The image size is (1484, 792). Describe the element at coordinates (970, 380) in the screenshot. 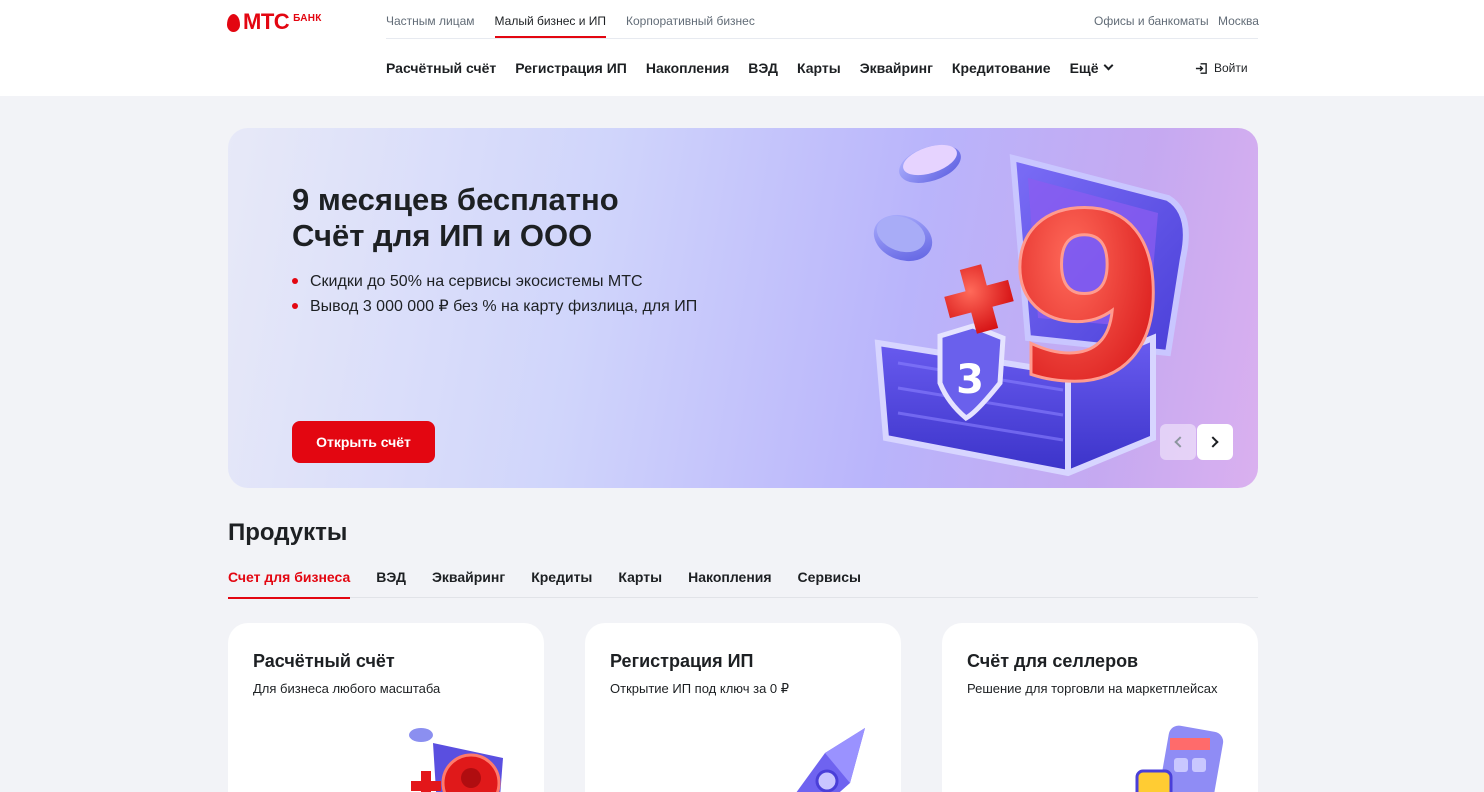

I see `badge-digit: 3` at that location.